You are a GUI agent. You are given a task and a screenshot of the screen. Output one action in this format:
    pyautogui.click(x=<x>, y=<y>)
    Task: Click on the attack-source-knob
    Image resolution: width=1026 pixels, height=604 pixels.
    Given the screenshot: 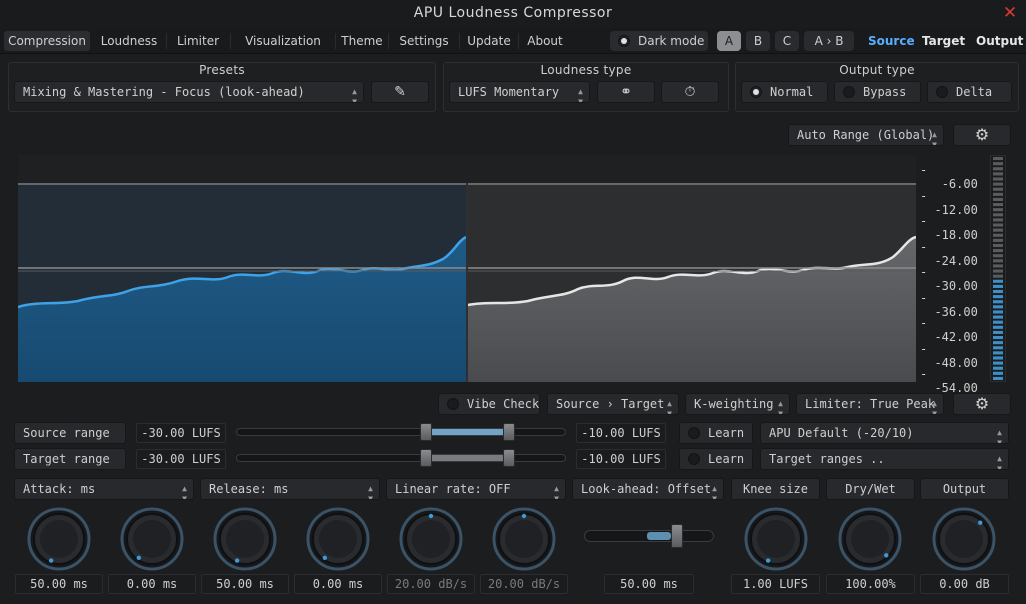 What is the action you would take?
    pyautogui.click(x=59, y=539)
    